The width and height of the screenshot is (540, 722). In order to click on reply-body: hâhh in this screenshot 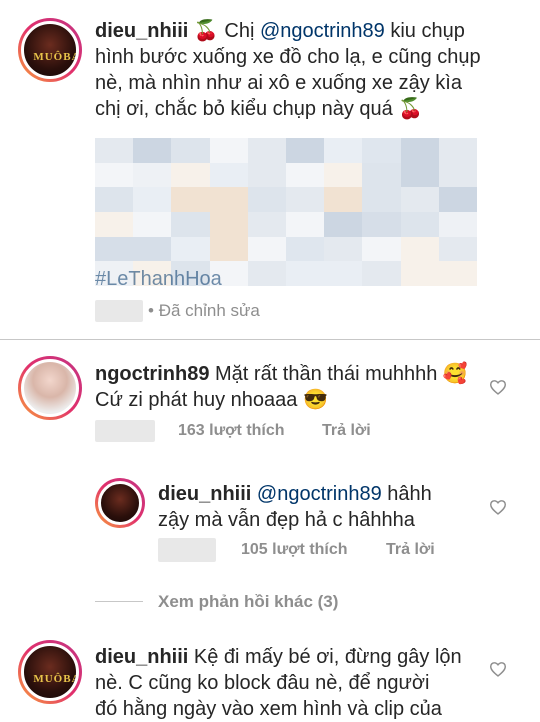, I will do `click(406, 494)`.